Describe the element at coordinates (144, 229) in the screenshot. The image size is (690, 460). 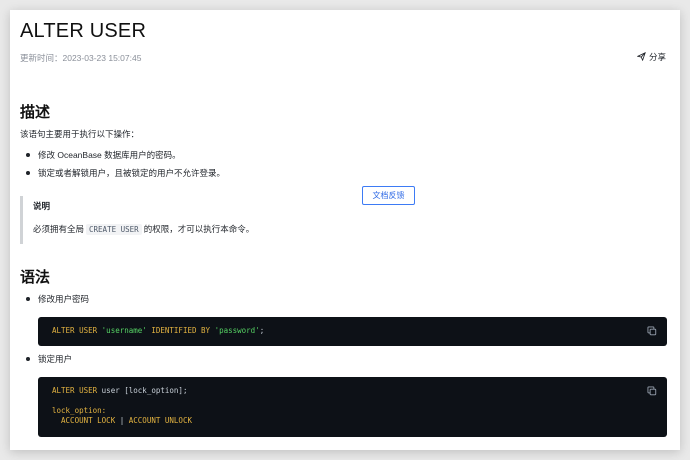
I see `note-text: 必须拥有全局 CREATE USER 的权限，才可以执行本命令。` at that location.